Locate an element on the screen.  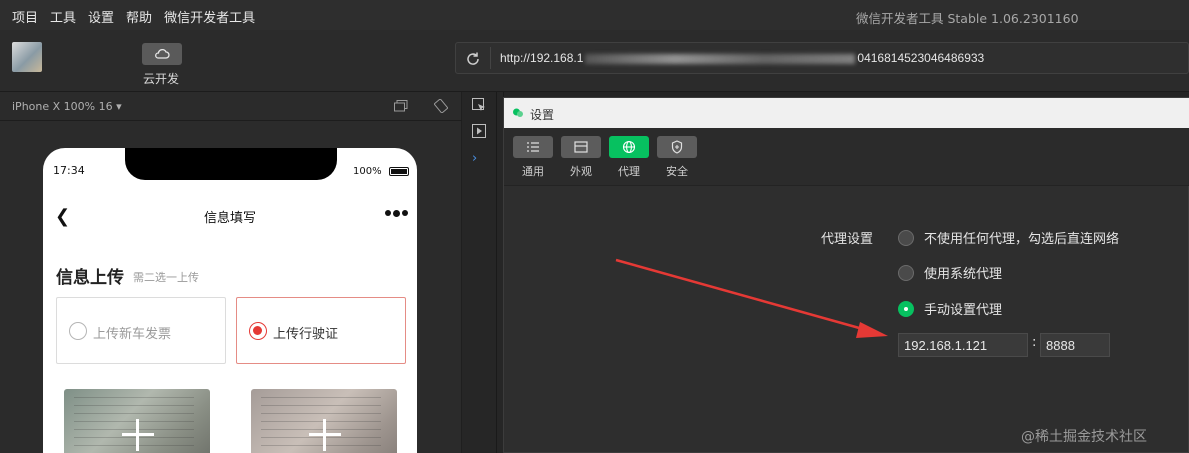
option-new-car-invoice: 上传新车发票 is located at coordinates (141, 330).